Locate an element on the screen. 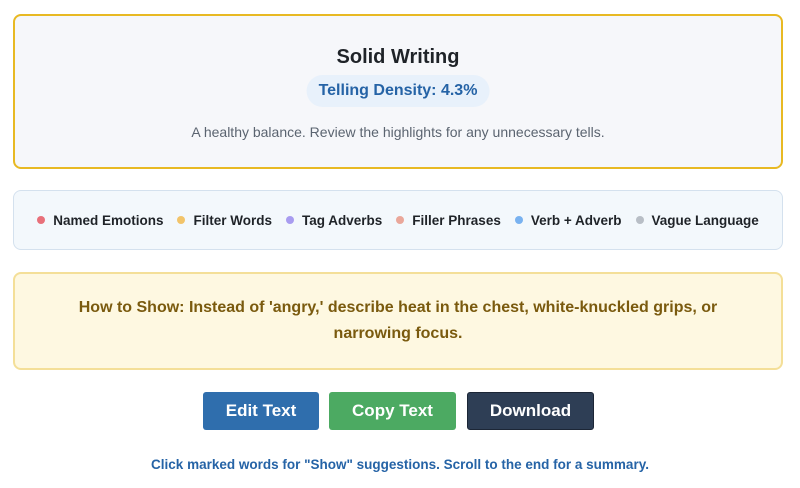  copy-text-button: Copy Text is located at coordinates (392, 411).